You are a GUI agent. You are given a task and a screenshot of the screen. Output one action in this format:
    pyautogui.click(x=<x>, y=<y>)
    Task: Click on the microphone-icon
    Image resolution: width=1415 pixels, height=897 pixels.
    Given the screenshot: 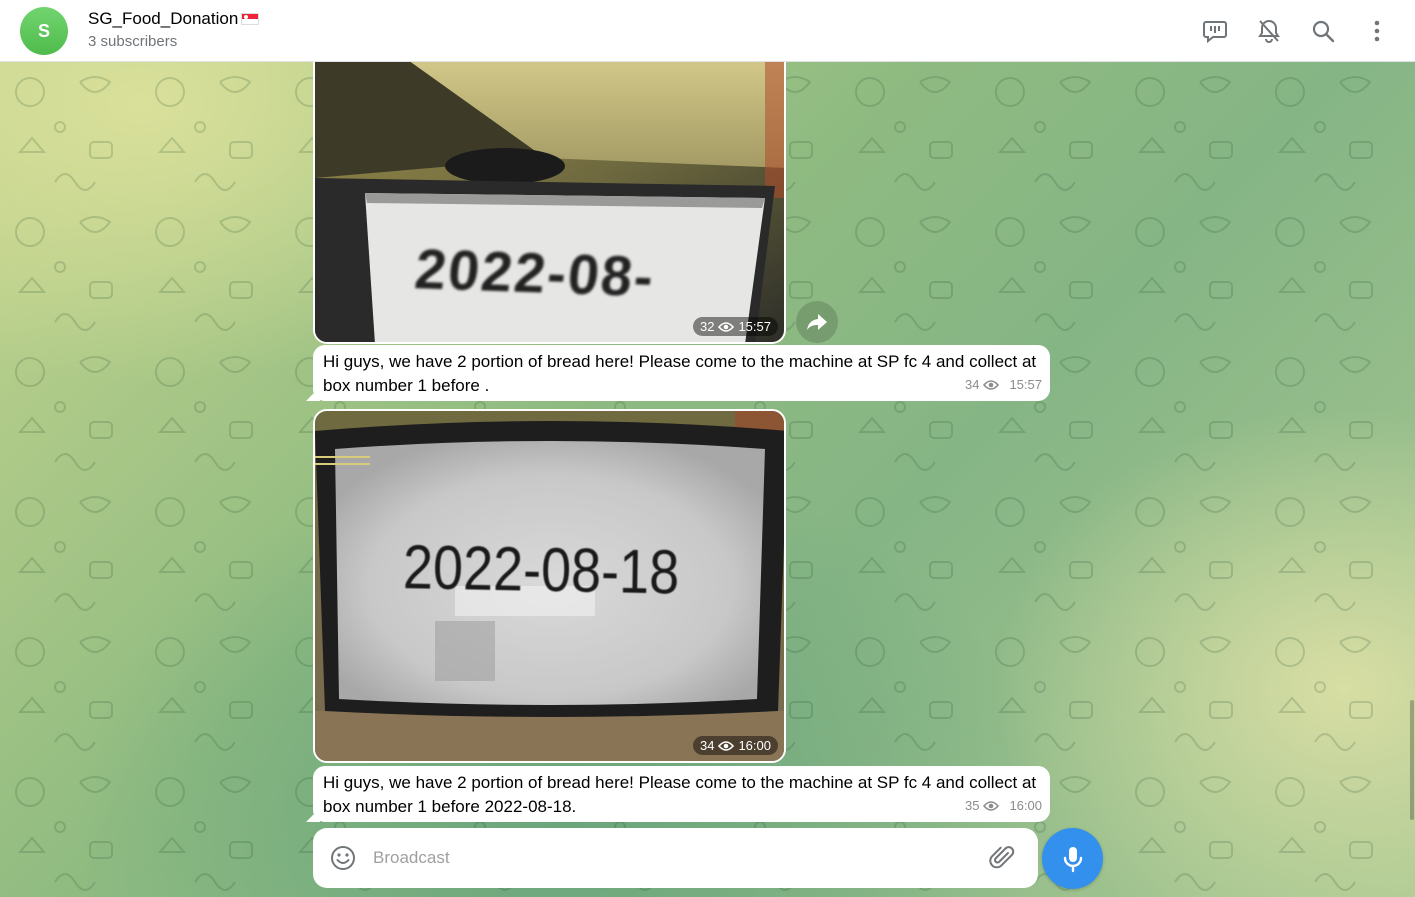 What is the action you would take?
    pyautogui.click(x=1072, y=859)
    